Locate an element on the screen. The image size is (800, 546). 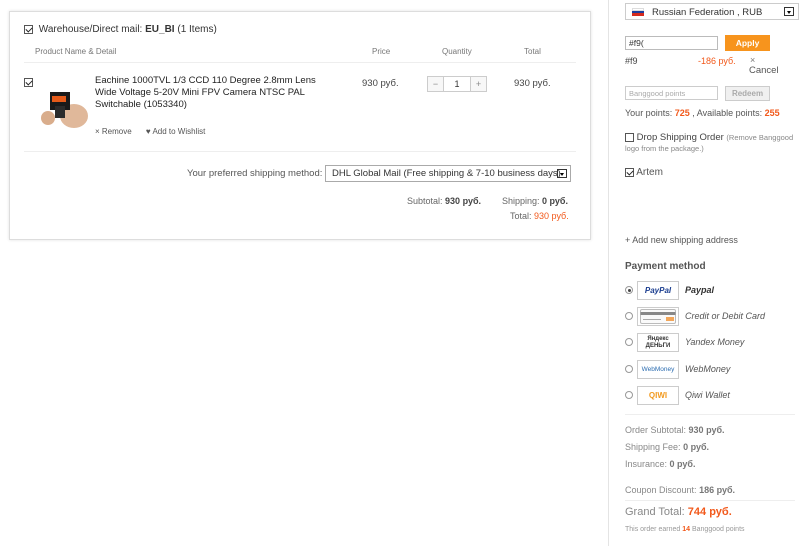
total-value: 930 руб. is located at coordinates (551, 216).